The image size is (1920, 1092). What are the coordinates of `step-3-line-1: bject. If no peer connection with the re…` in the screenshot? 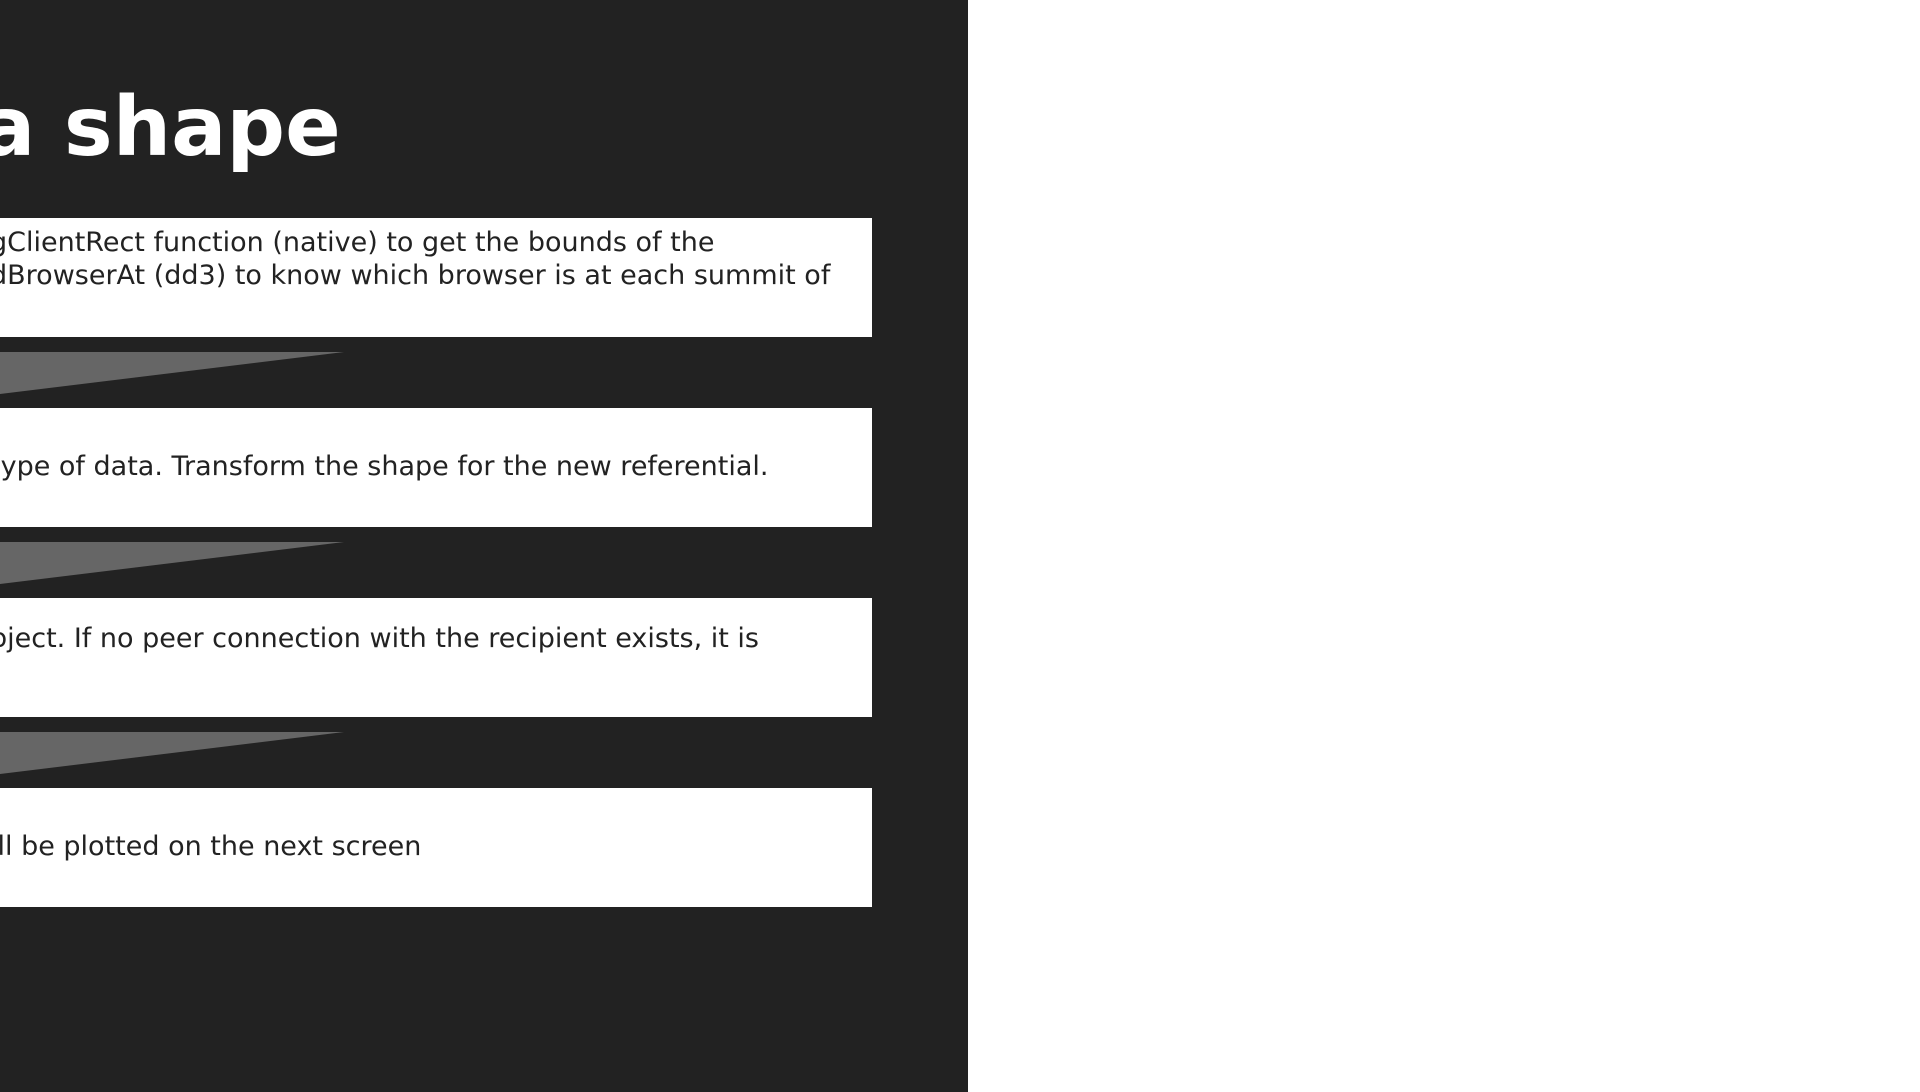 It's located at (379, 638).